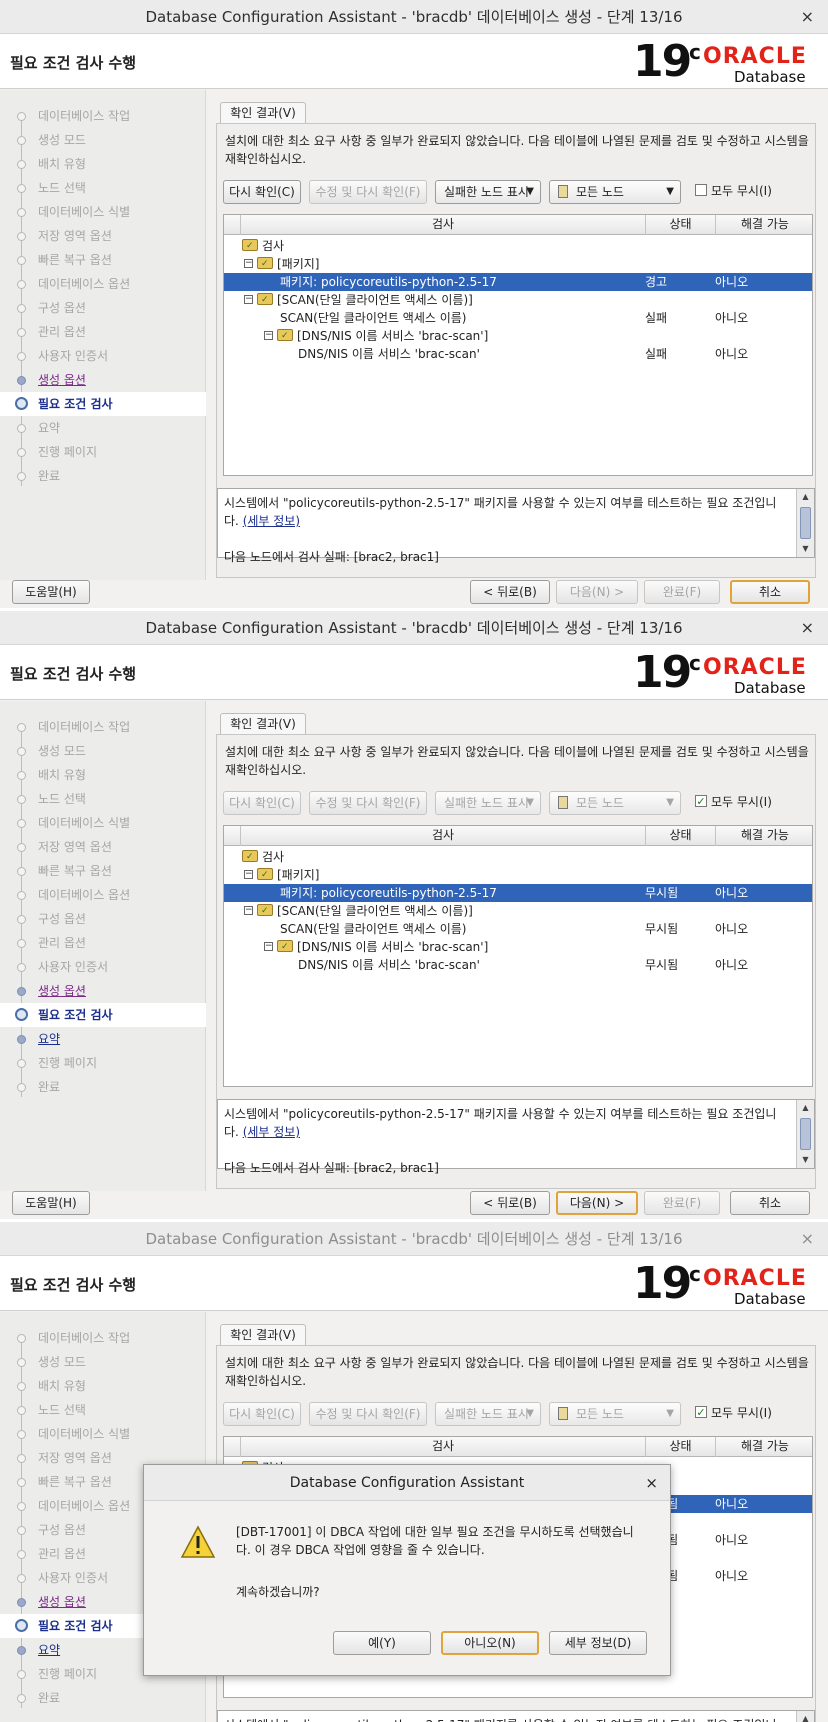 The width and height of the screenshot is (828, 1722). What do you see at coordinates (84, 1506) in the screenshot?
I see `step-label: 데이터베이스 옵션` at bounding box center [84, 1506].